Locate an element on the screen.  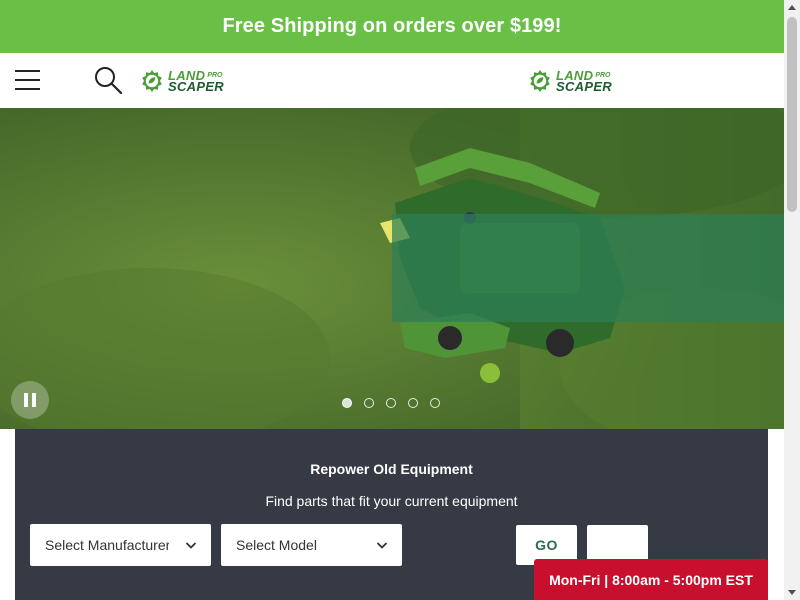
search-button is located at coordinates (108, 80).